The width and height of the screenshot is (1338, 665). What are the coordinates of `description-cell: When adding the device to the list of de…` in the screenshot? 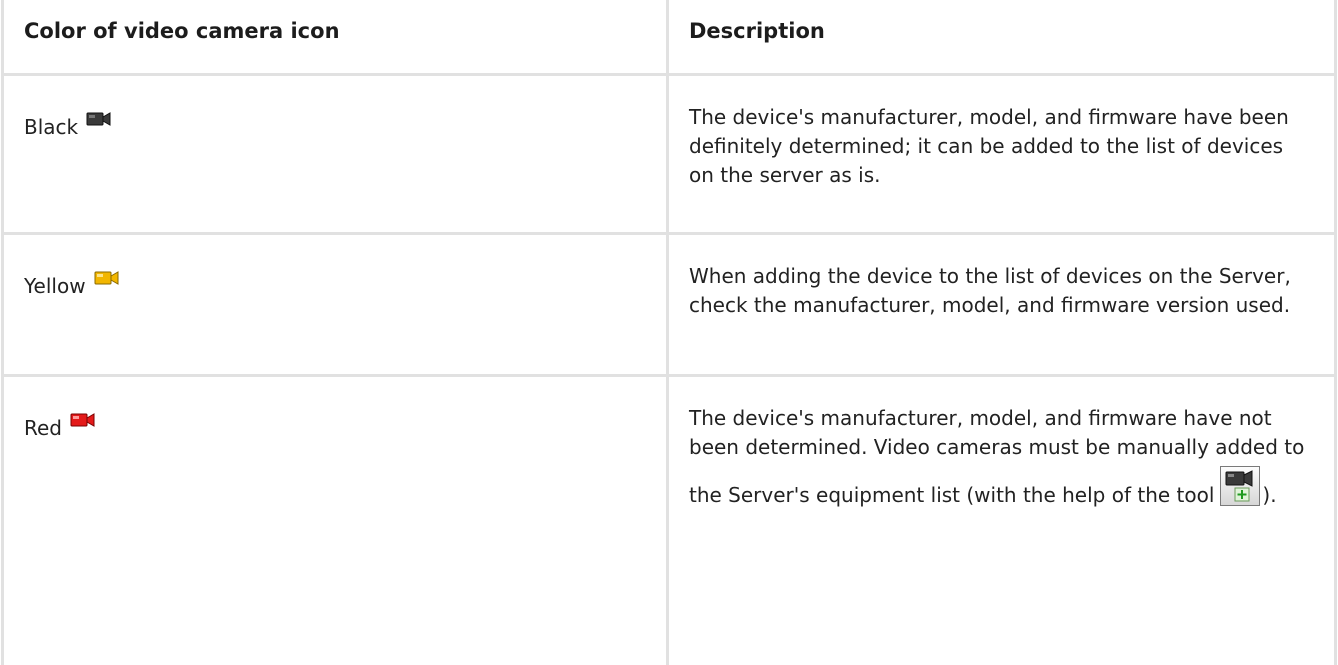 It's located at (1001, 304).